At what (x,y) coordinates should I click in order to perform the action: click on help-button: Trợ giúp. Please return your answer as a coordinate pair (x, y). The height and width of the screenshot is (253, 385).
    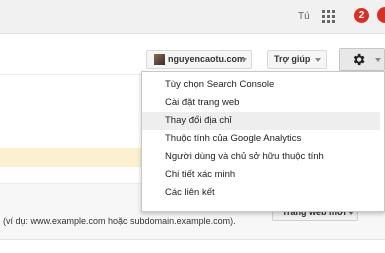
    Looking at the image, I should click on (297, 59).